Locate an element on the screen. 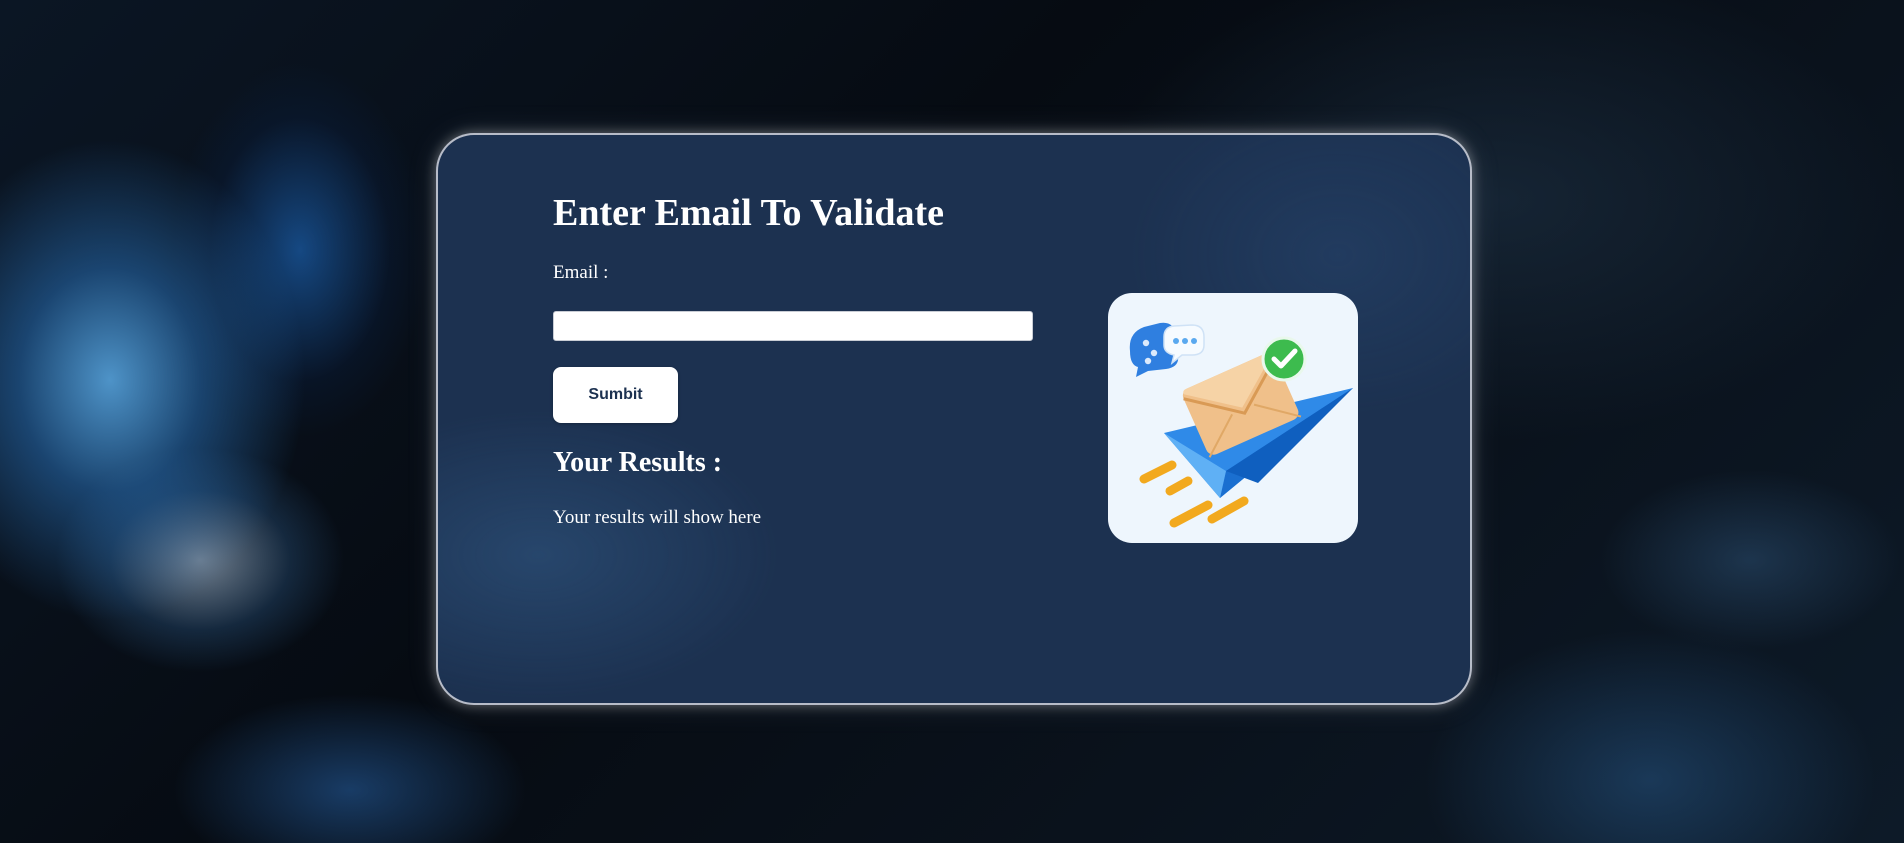  chat-bubbles-icon is located at coordinates (1167, 349).